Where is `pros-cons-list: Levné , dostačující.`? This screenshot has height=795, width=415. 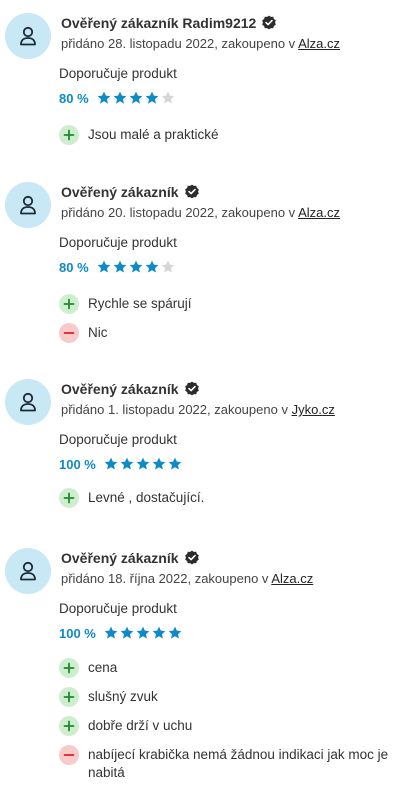 pros-cons-list: Levné , dostačující. is located at coordinates (131, 502).